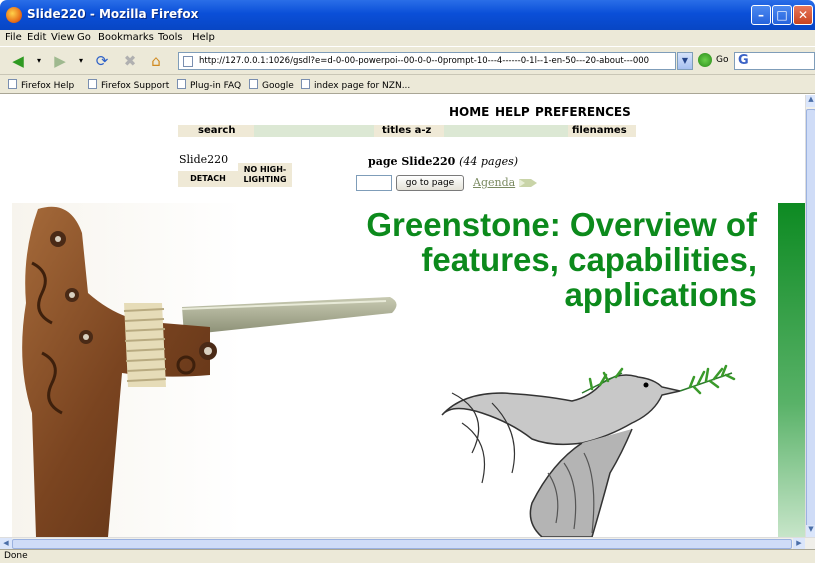 The width and height of the screenshot is (815, 563). Describe the element at coordinates (18, 61) in the screenshot. I see `back-icon: ◀` at that location.